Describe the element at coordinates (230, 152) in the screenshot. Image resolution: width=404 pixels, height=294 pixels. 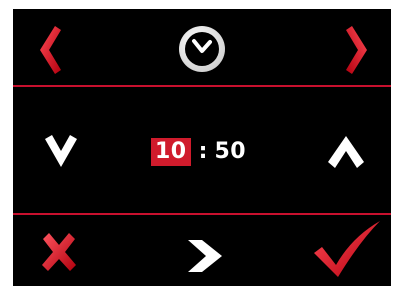
I see `minutes-field: 50` at that location.